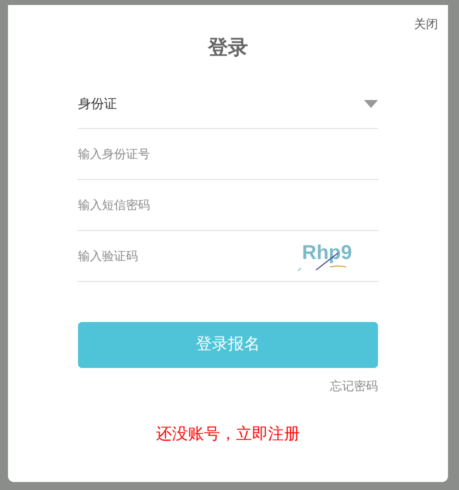 This screenshot has height=490, width=459. I want to click on input-field: 输入验证码, so click(178, 256).